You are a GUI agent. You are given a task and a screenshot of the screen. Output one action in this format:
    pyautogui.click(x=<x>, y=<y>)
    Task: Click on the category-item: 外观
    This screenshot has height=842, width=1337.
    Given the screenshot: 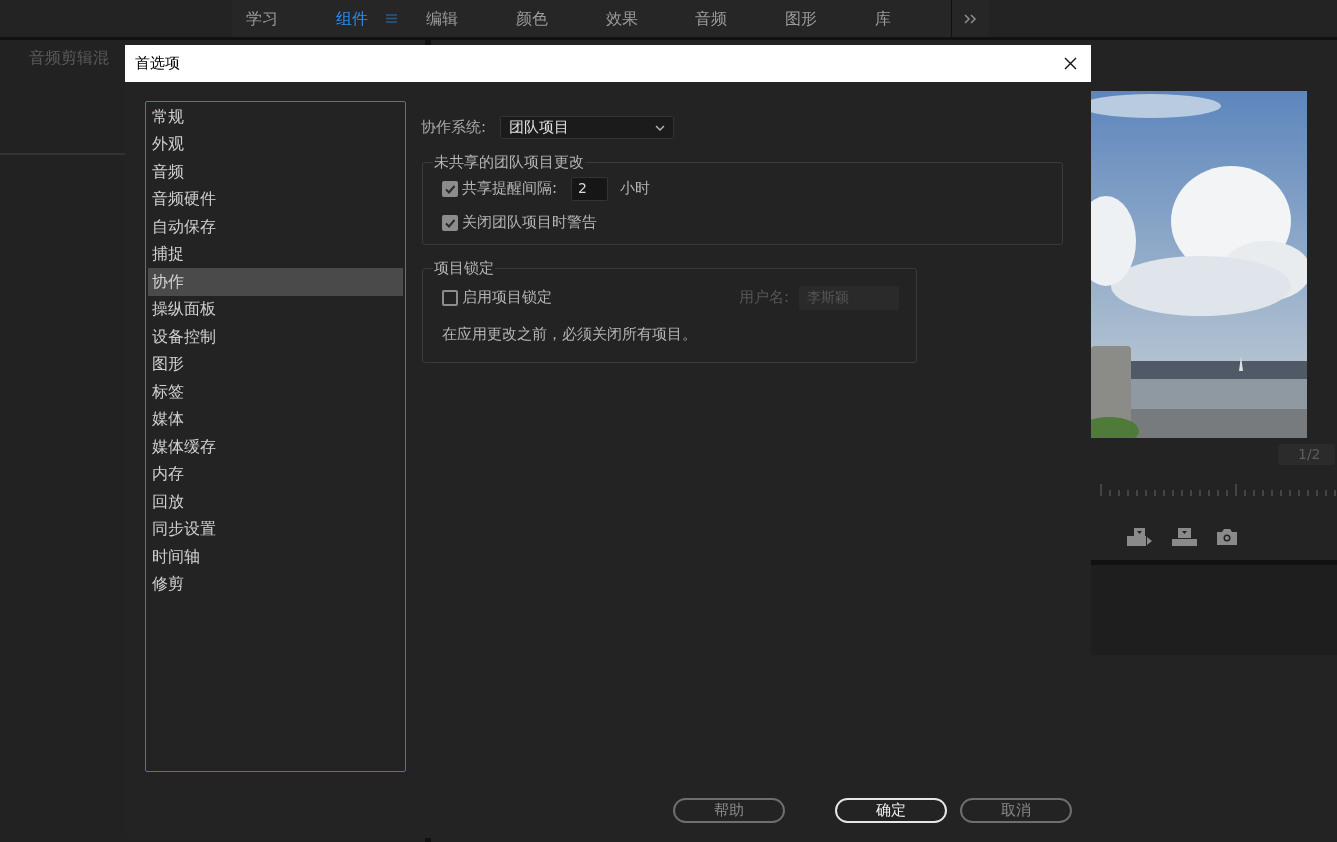 What is the action you would take?
    pyautogui.click(x=275, y=144)
    